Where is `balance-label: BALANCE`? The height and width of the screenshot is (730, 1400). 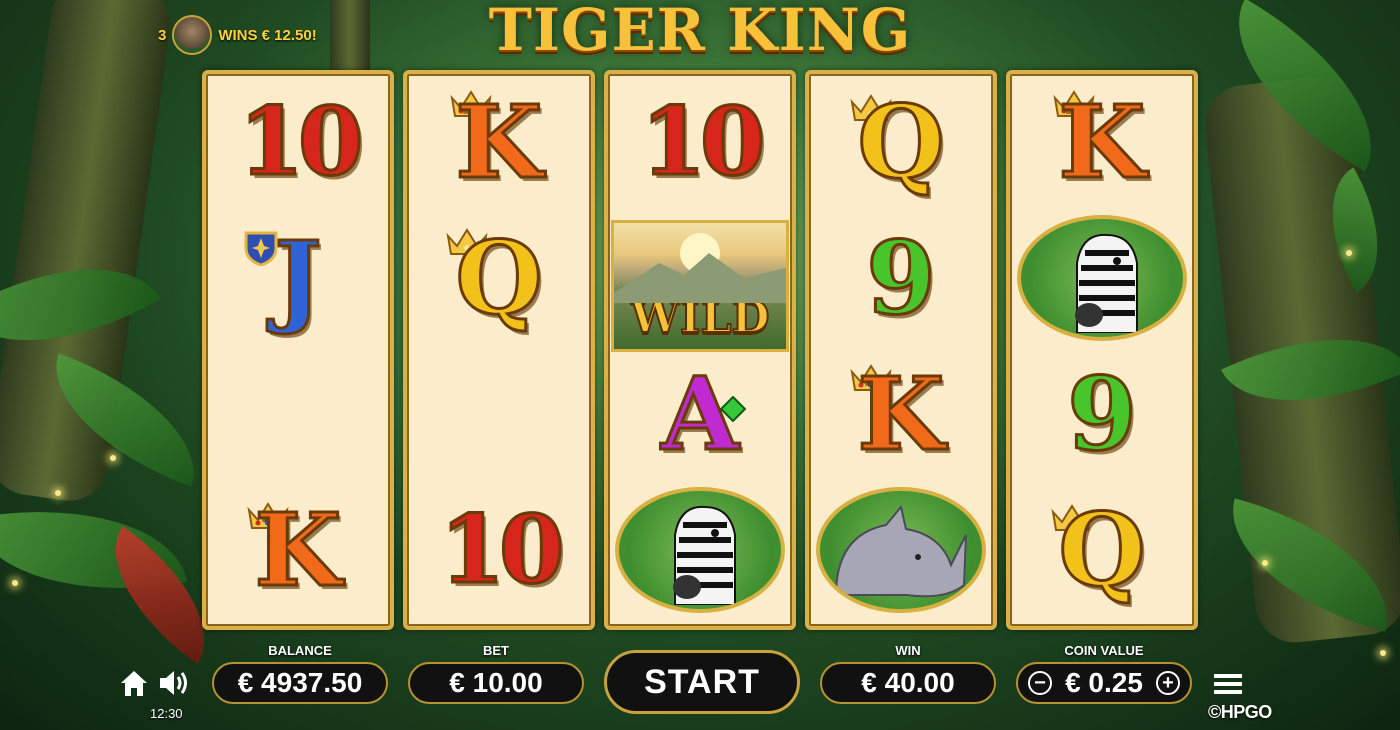 balance-label: BALANCE is located at coordinates (300, 650).